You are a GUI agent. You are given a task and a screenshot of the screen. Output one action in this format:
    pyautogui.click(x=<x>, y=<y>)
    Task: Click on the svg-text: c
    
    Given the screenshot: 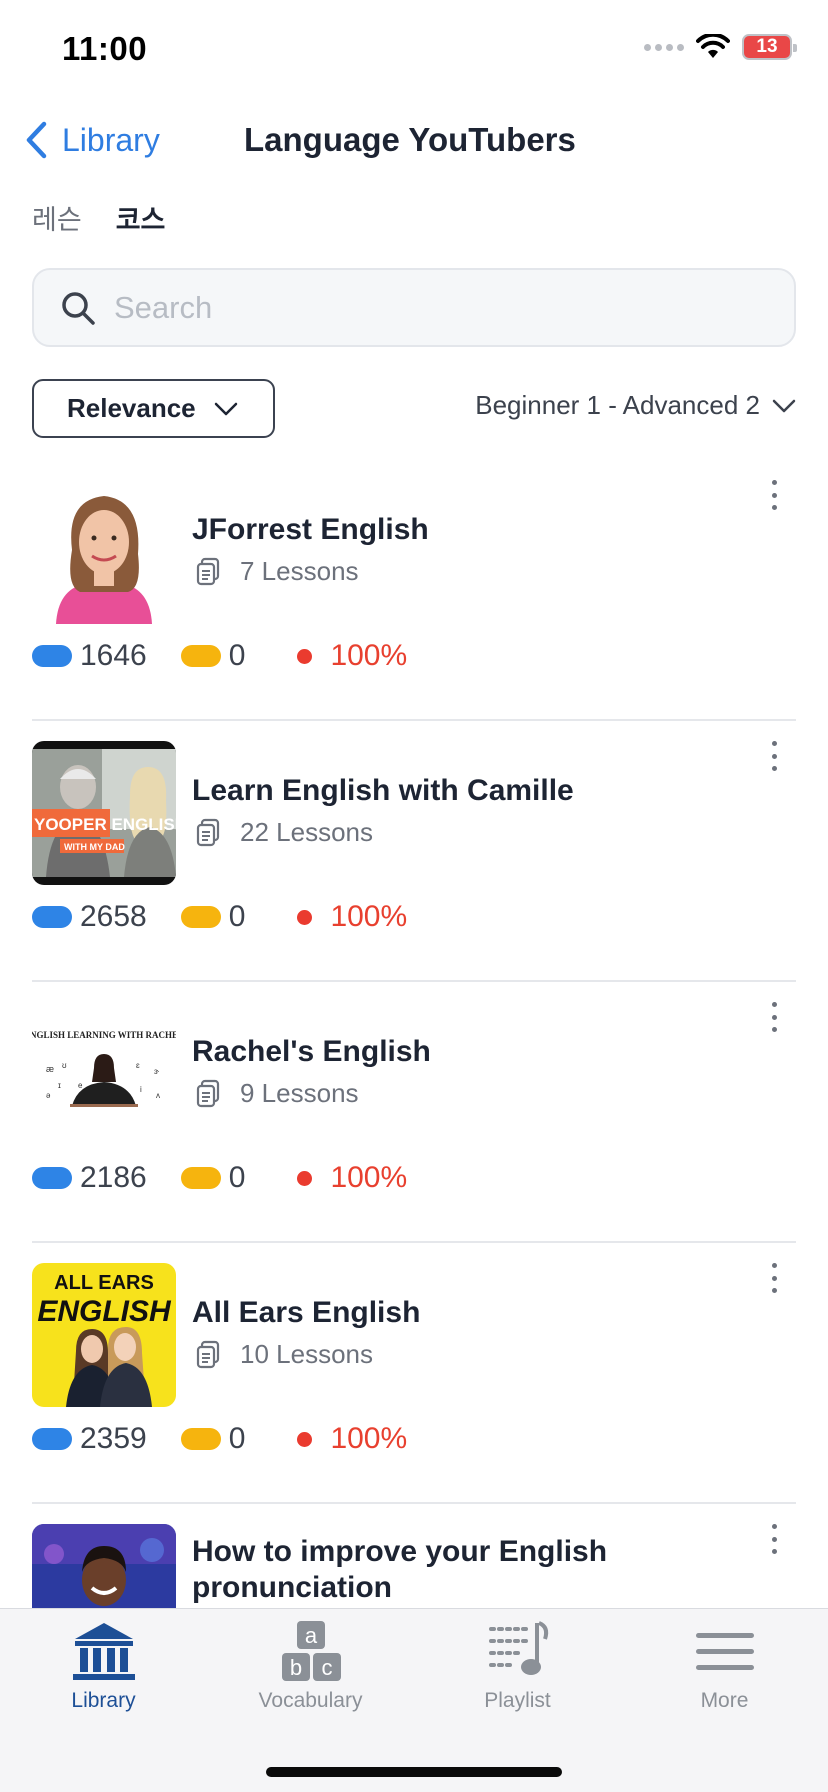 What is the action you would take?
    pyautogui.click(x=326, y=1667)
    